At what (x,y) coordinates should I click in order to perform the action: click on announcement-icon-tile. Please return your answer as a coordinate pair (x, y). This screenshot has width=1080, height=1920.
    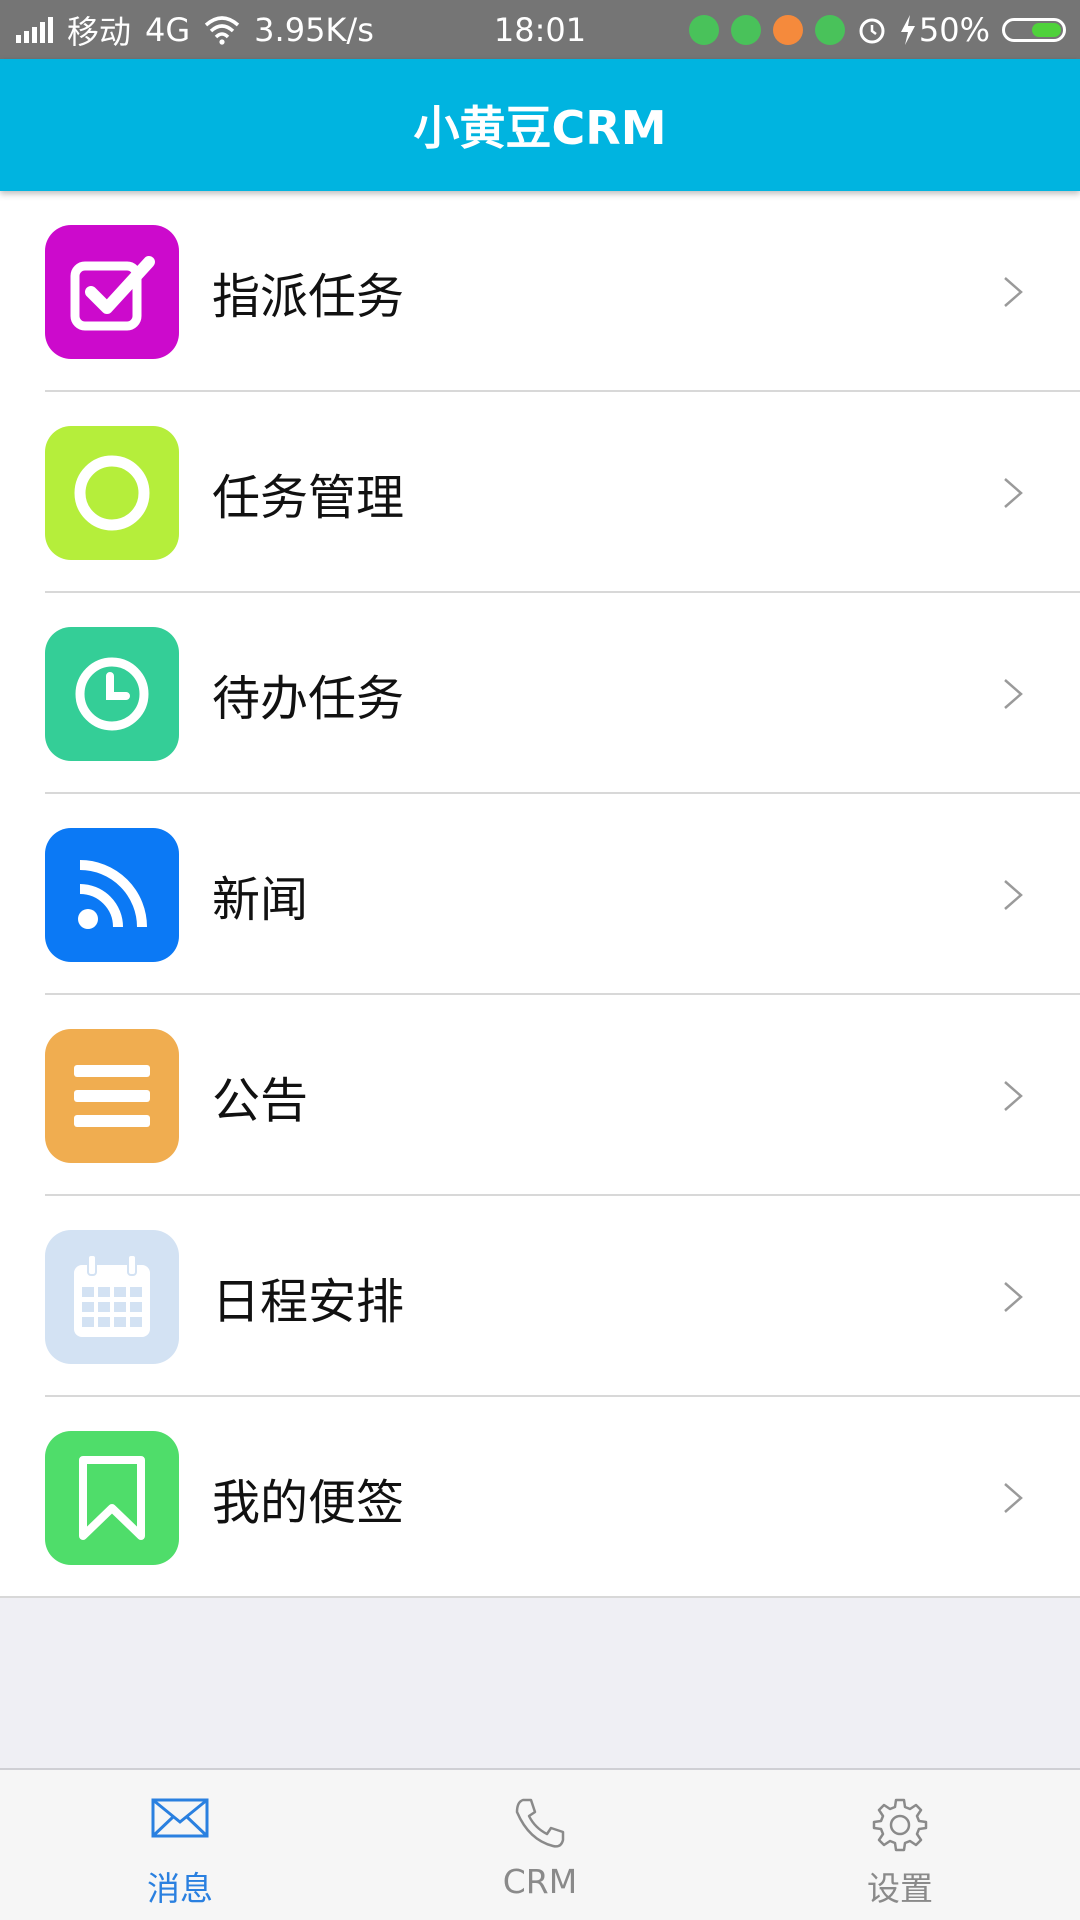
    Looking at the image, I should click on (112, 1096).